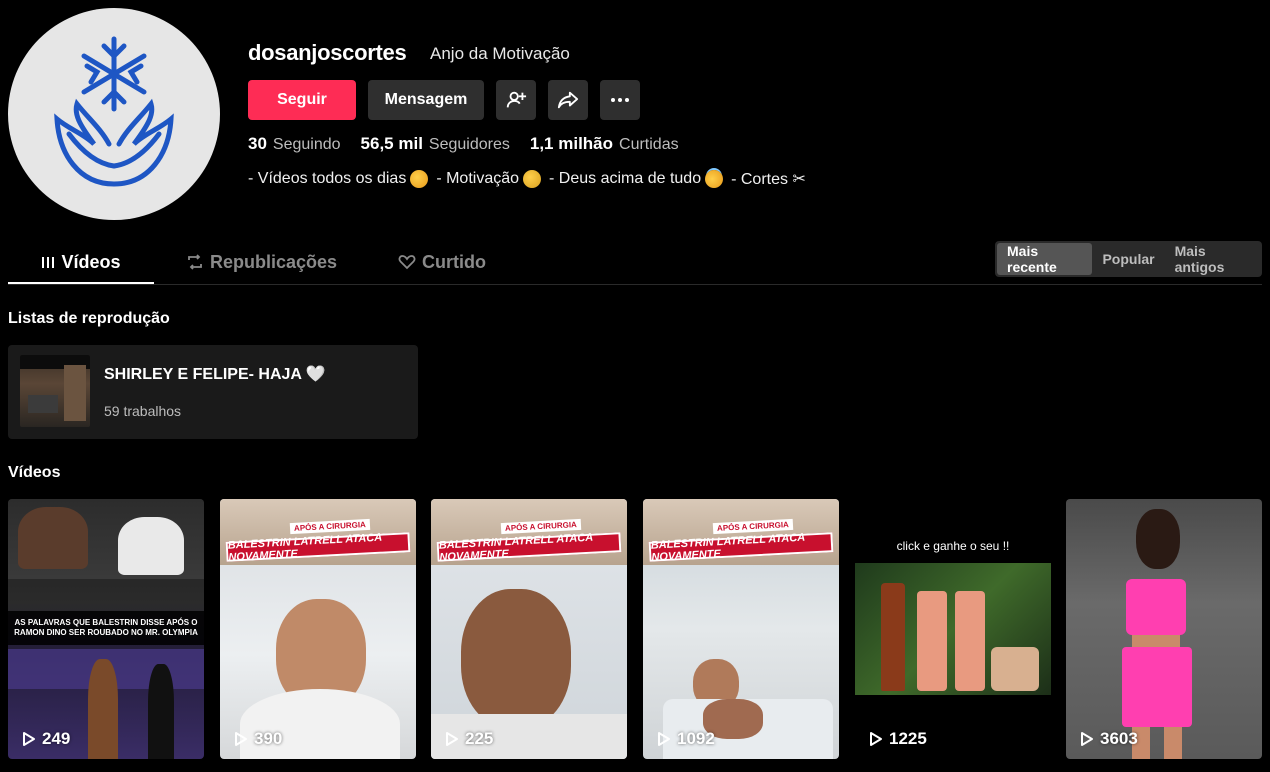 The width and height of the screenshot is (1270, 772). What do you see at coordinates (274, 261) in the screenshot?
I see `tab-reposts-label: Republicações` at bounding box center [274, 261].